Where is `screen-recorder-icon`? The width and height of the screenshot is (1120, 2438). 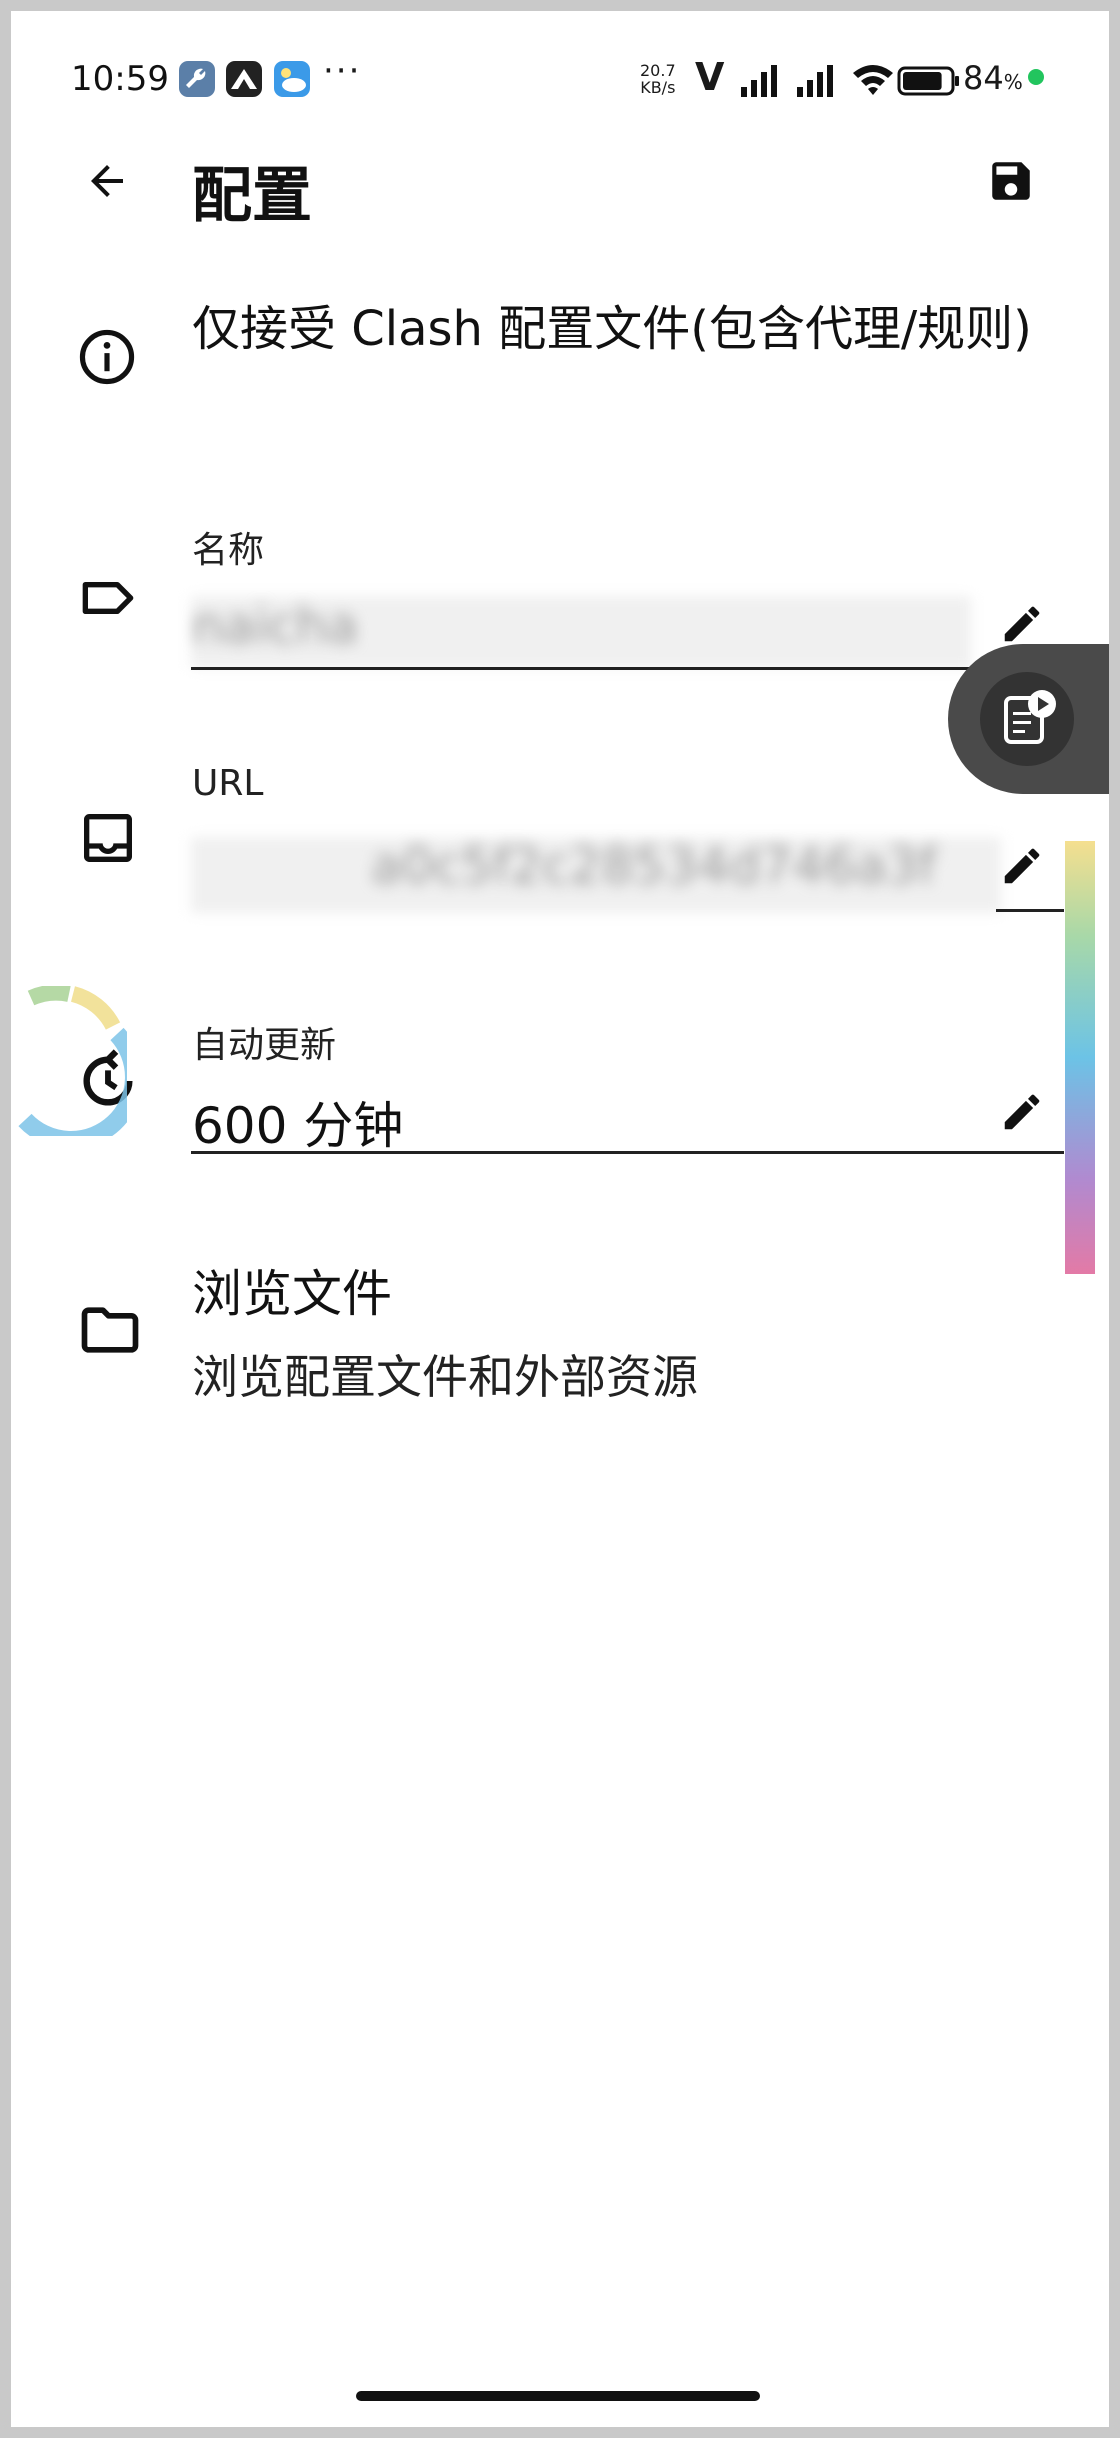
screen-recorder-icon is located at coordinates (1030, 717).